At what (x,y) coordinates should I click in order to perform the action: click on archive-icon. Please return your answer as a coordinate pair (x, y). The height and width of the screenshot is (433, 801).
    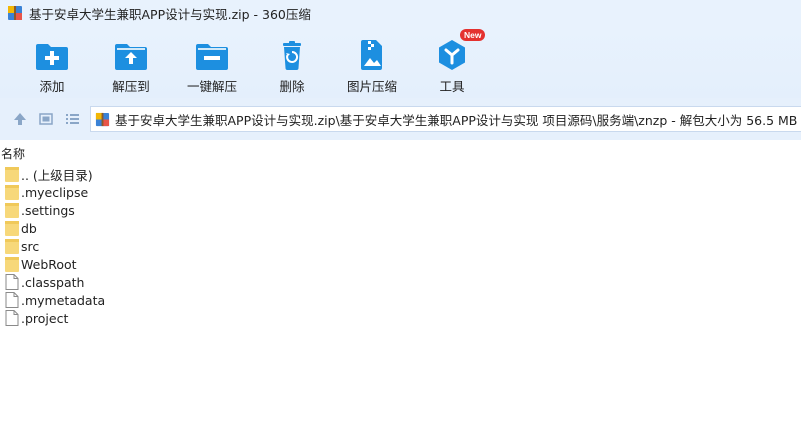
    Looking at the image, I should click on (102, 119).